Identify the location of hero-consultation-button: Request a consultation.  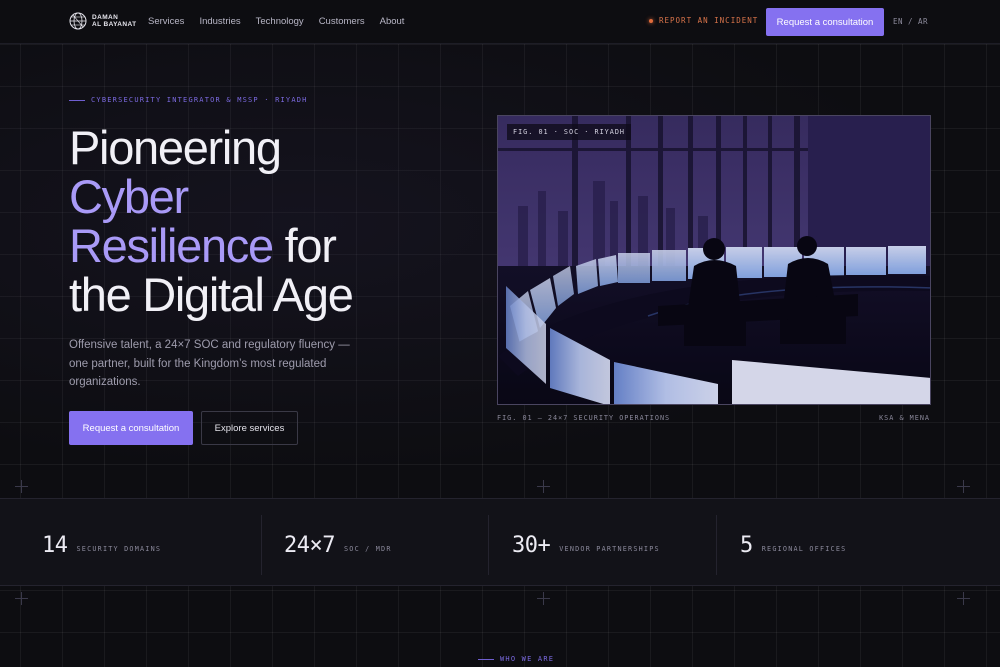
(131, 428).